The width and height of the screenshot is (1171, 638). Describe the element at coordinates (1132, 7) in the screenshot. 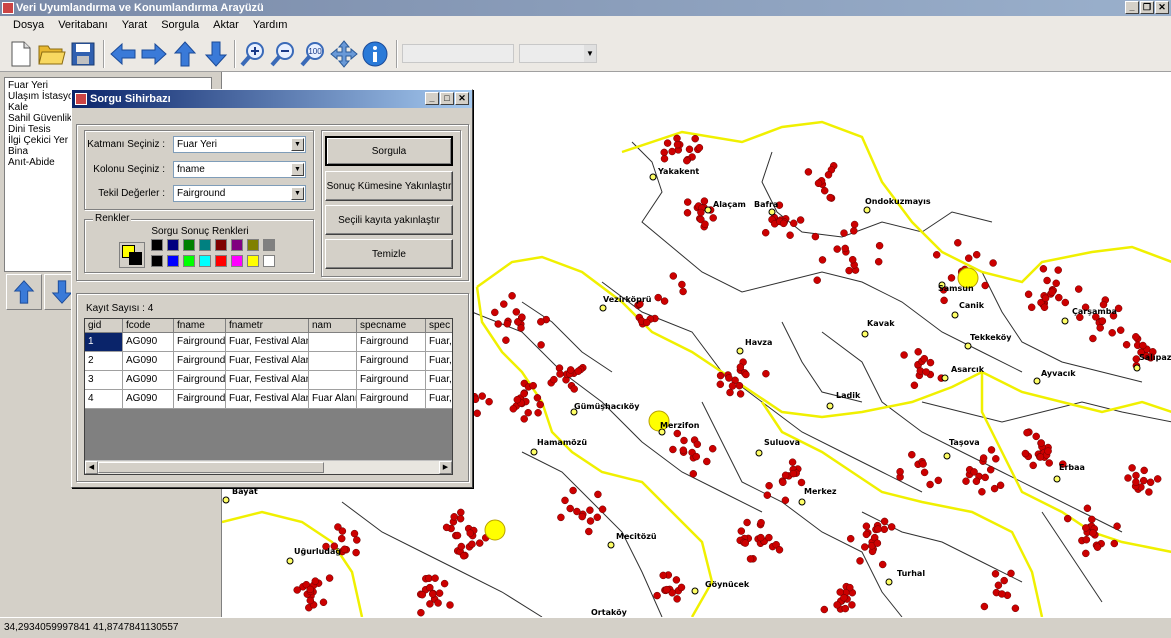

I see `minimize-button: _` at that location.